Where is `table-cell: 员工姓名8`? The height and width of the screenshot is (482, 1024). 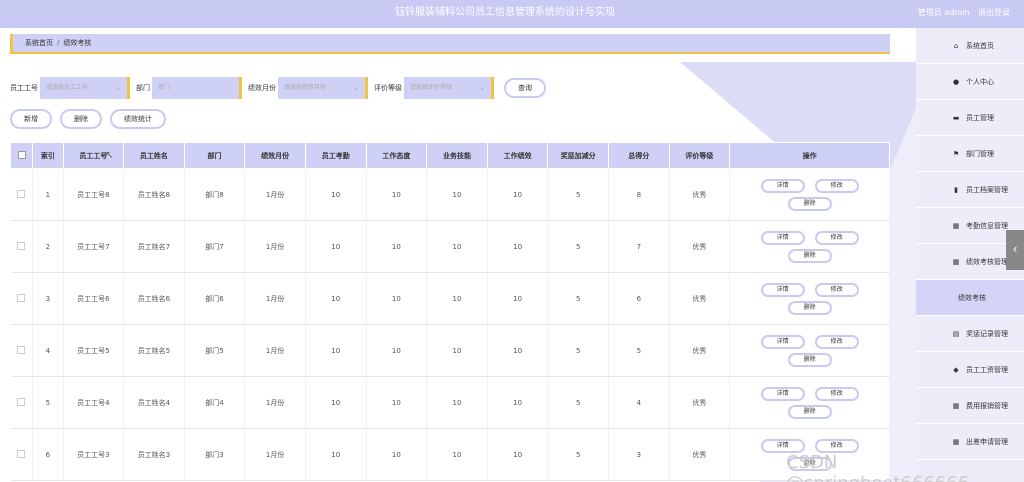
table-cell: 员工姓名8 is located at coordinates (154, 194).